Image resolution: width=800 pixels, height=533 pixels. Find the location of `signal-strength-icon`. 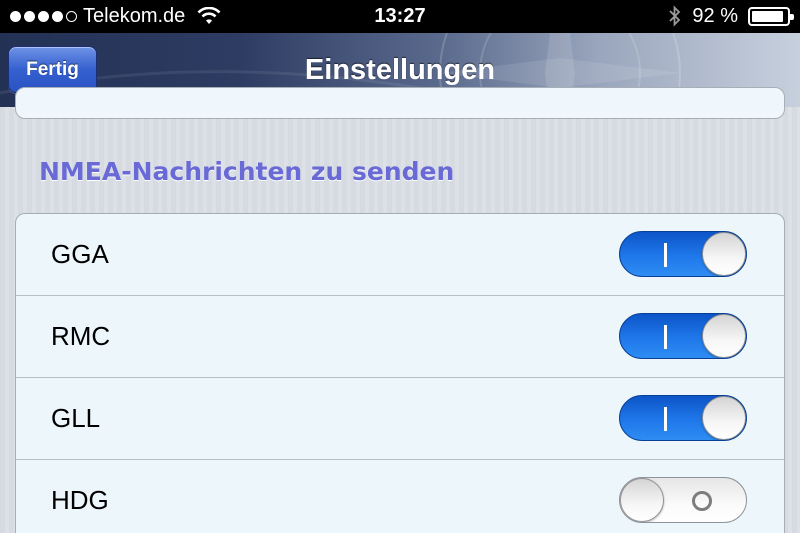

signal-strength-icon is located at coordinates (43, 16).